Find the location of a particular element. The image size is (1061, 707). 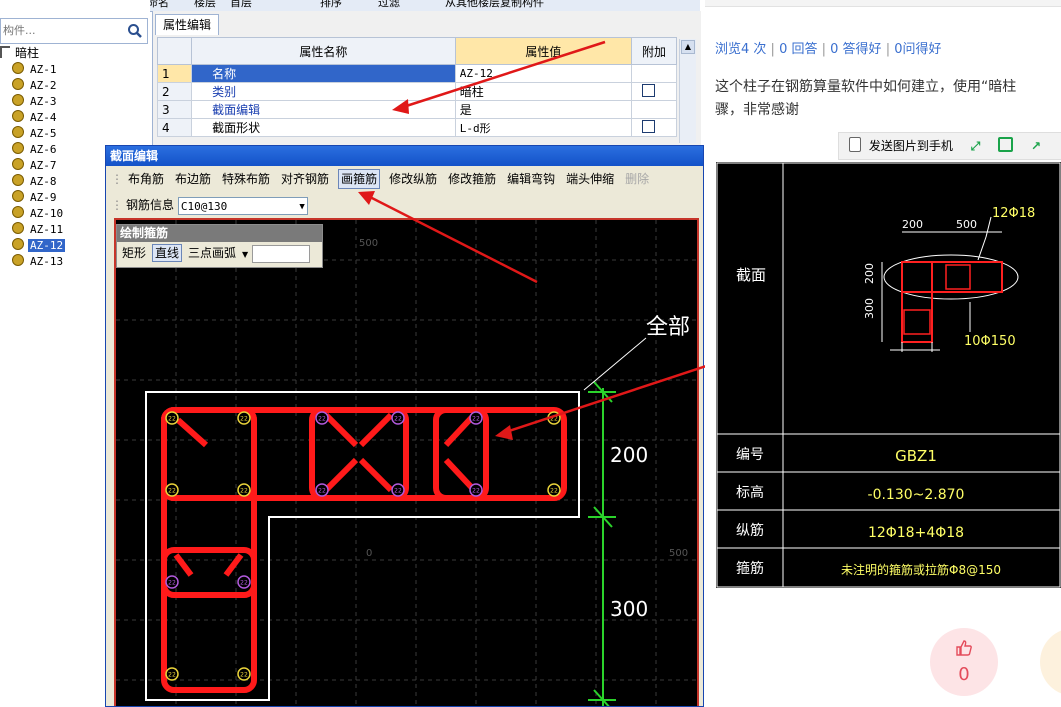

answers-count: 0 回答 is located at coordinates (798, 49).